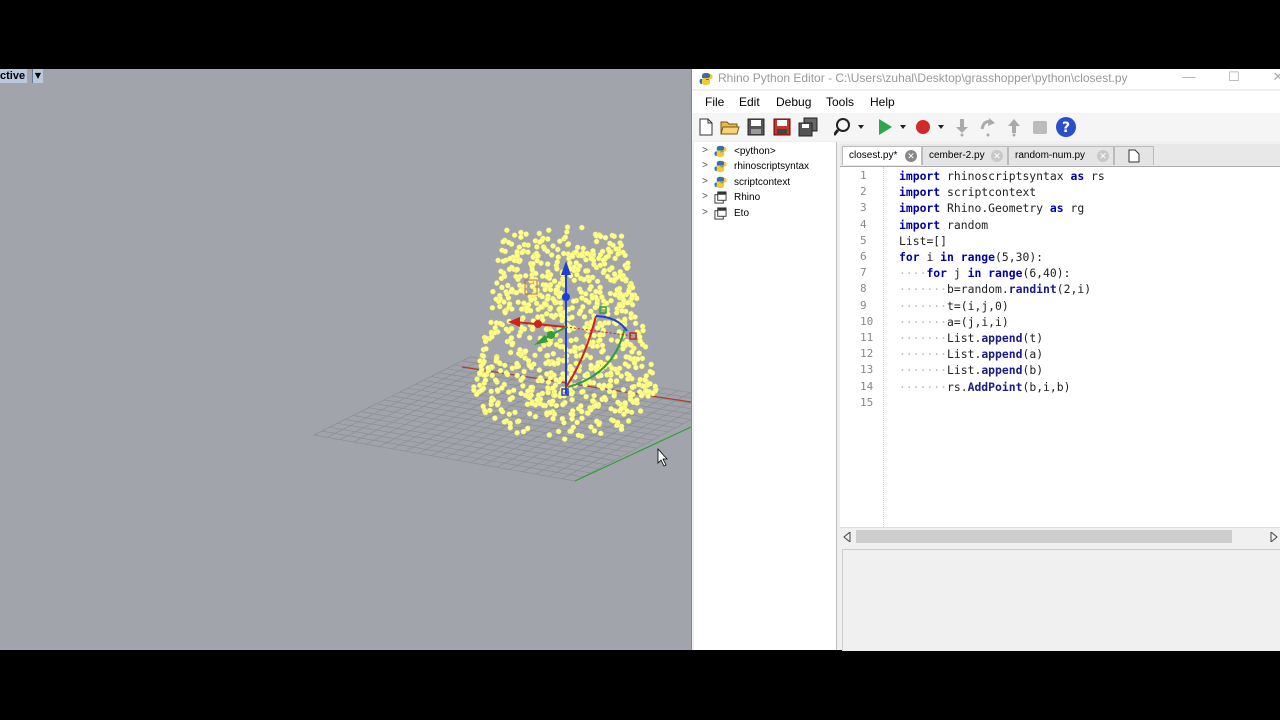  I want to click on tree-item-label: <python>, so click(755, 151).